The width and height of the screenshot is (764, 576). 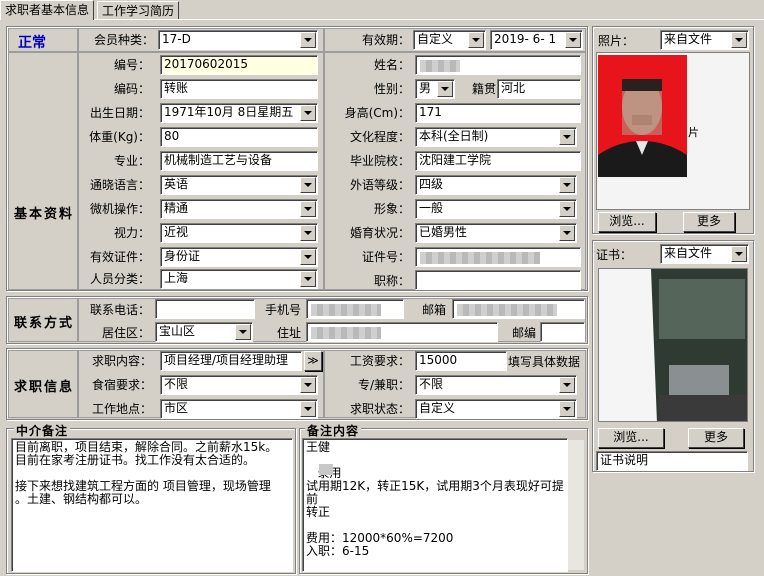 I want to click on native-label: 籍贯, so click(x=483, y=89).